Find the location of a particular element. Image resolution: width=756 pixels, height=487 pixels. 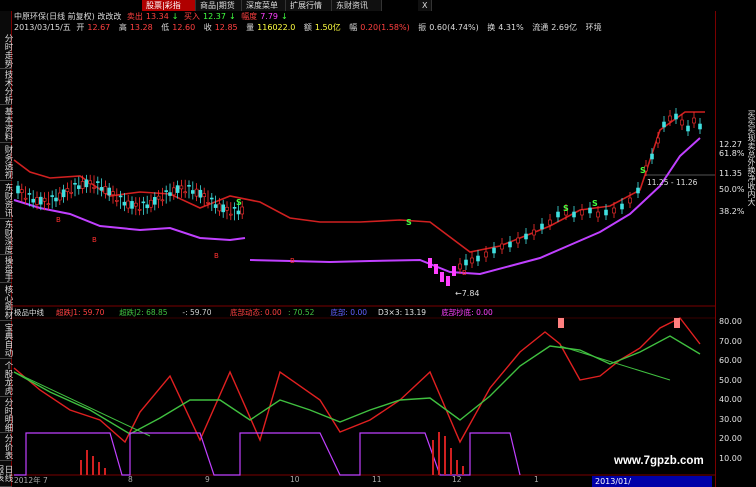

watermark: www.7gpzb.com is located at coordinates (659, 461).